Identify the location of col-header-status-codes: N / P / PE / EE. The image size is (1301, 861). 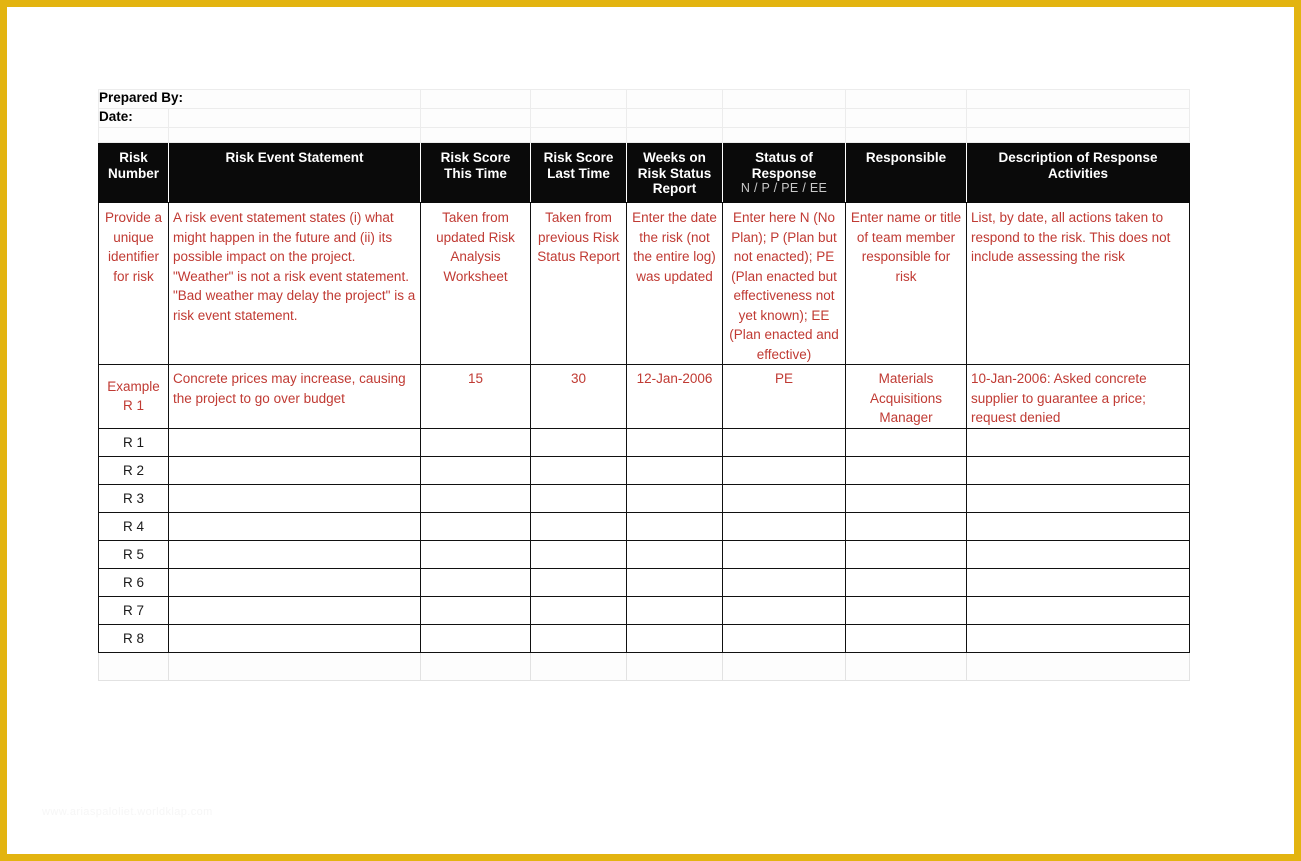
(784, 188).